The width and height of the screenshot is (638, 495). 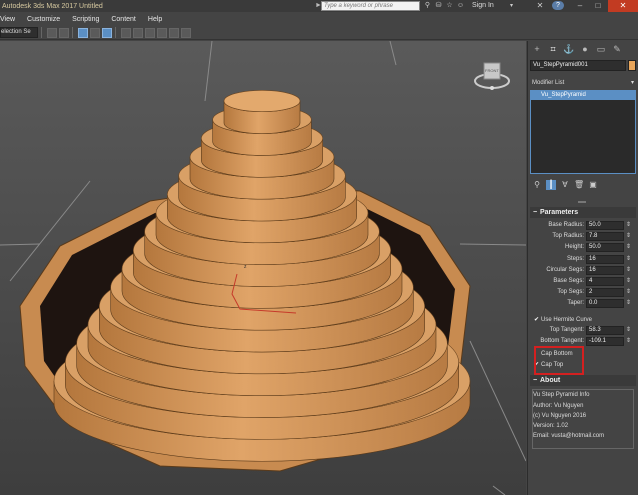 I want to click on render-setup-icon, so click(x=162, y=32).